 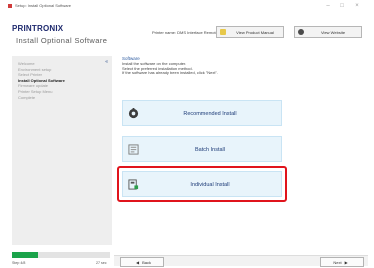 I want to click on selection-highlight, so click(x=202, y=184).